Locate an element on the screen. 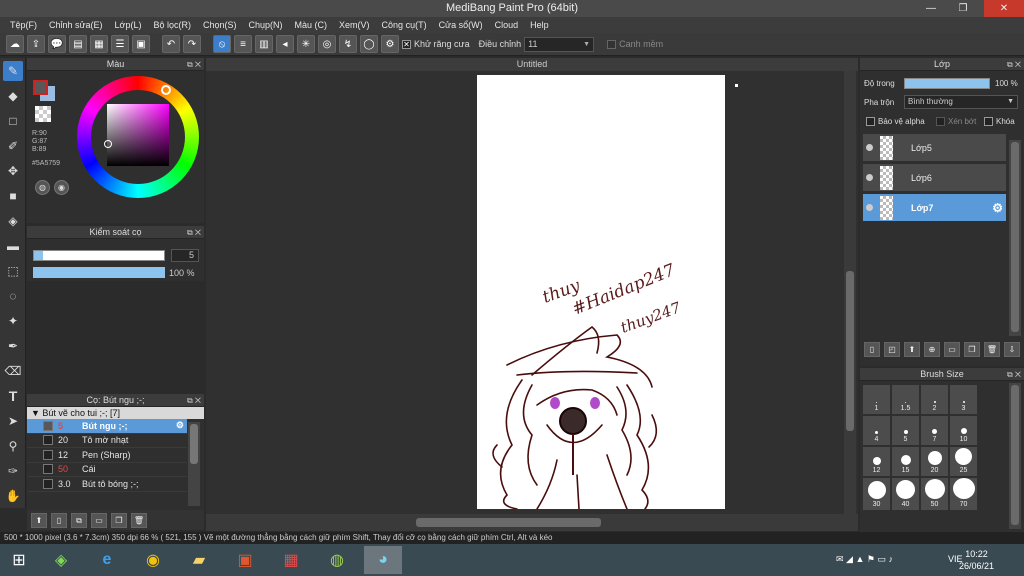 Image resolution: width=1024 pixels, height=576 pixels. overlay-toggle: Canh mềm is located at coordinates (635, 44).